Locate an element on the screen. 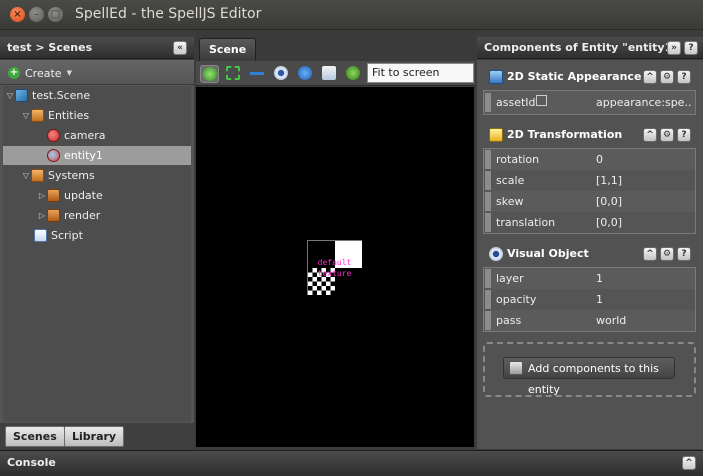  prop-name: pass is located at coordinates (509, 320).